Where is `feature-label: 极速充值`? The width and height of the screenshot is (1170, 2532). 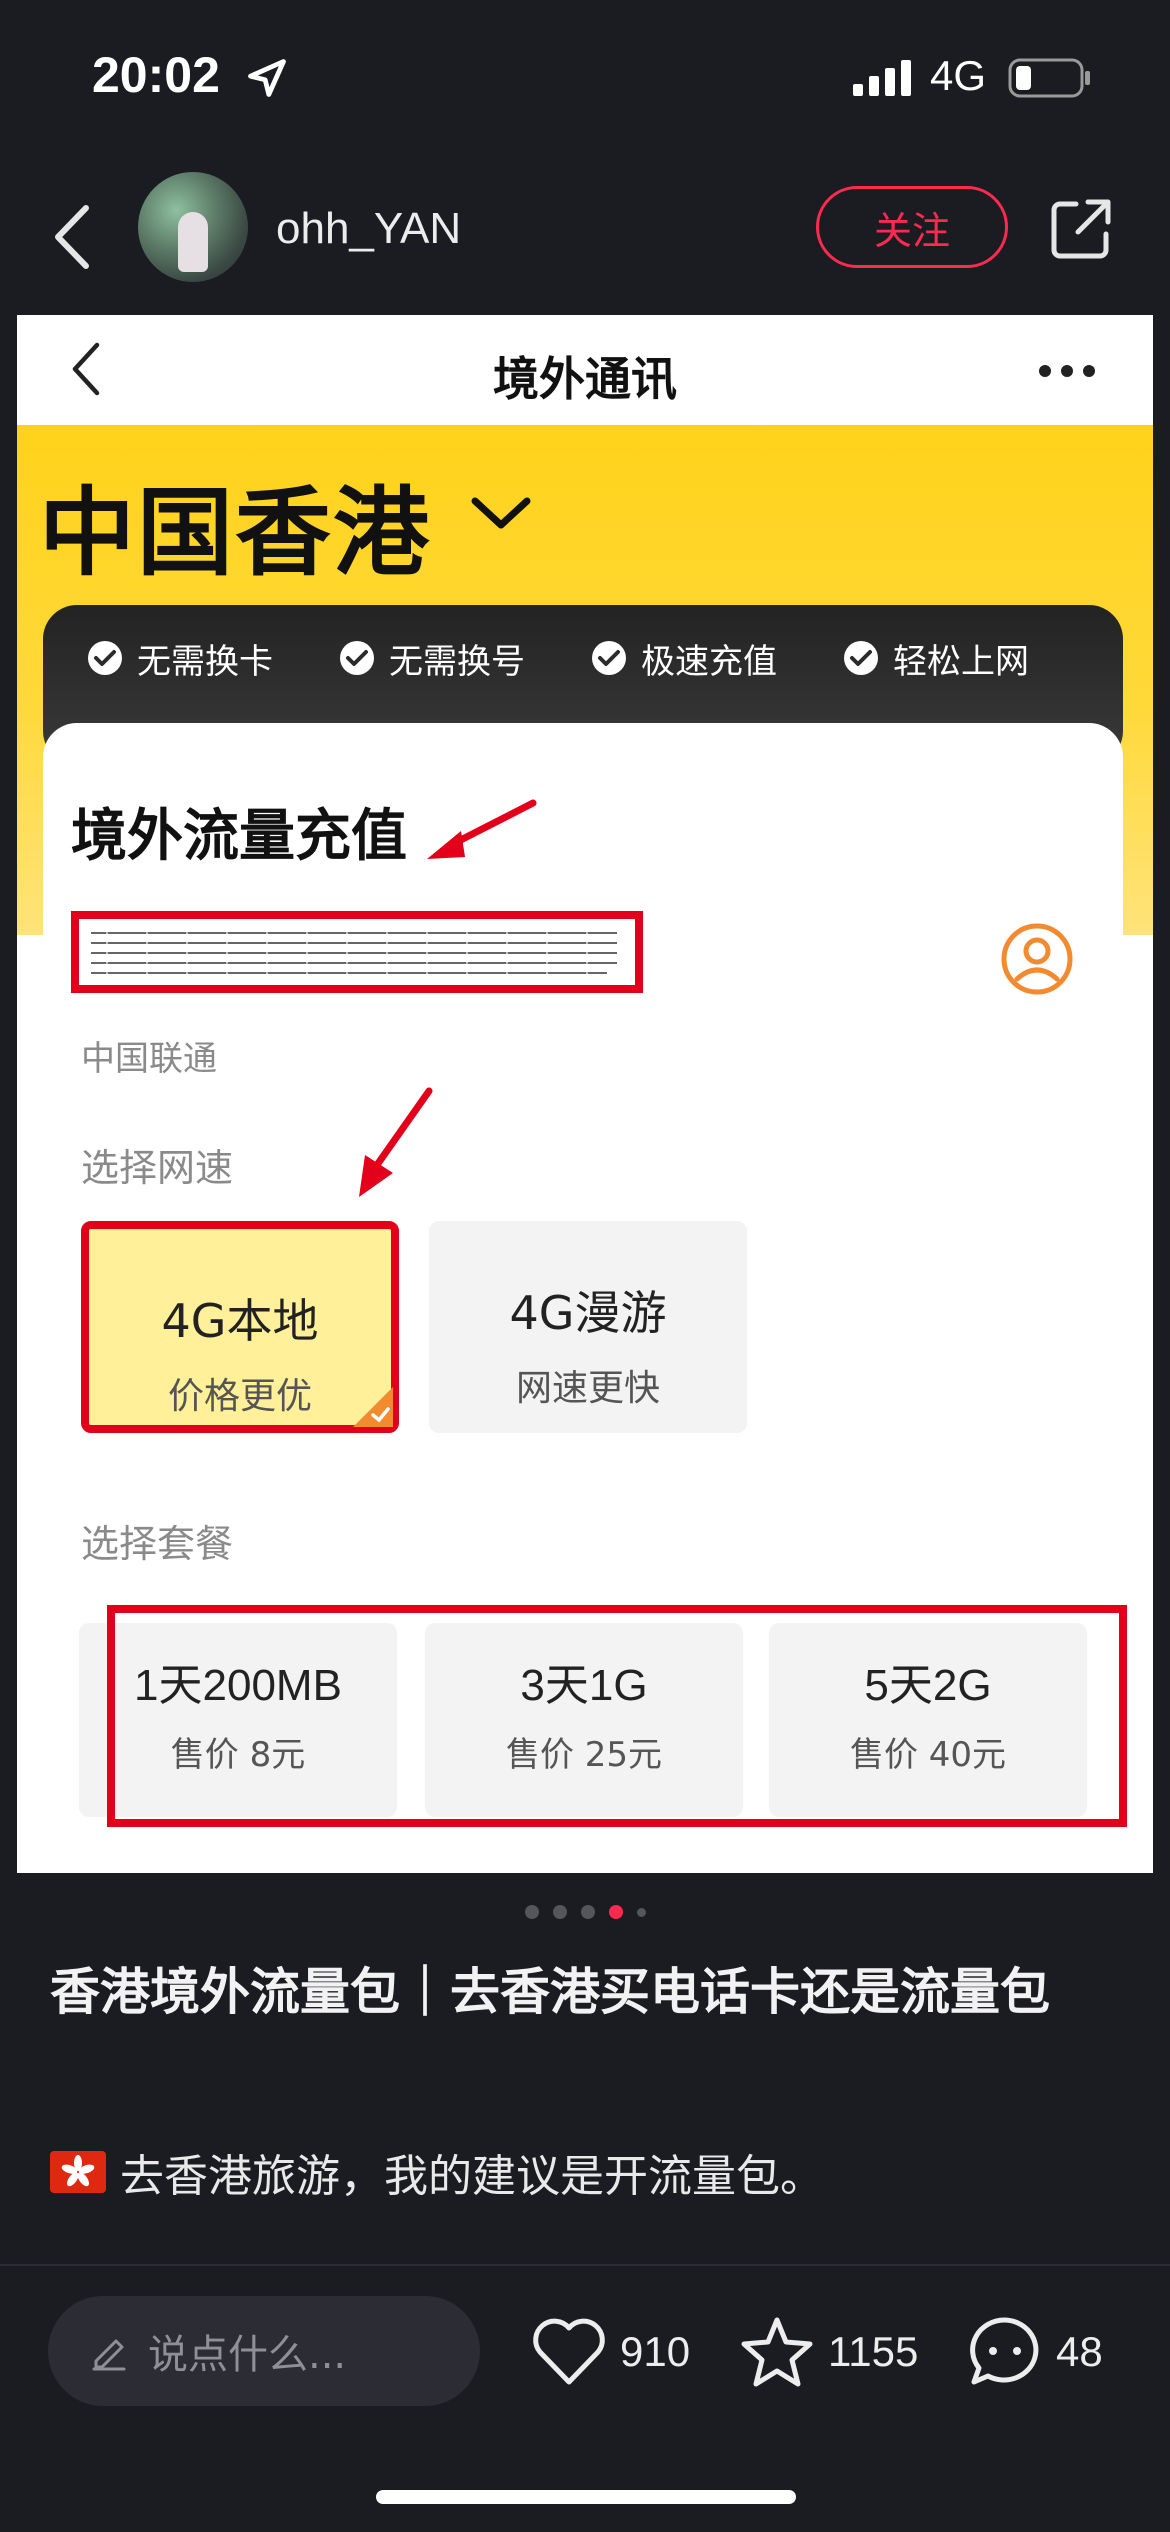 feature-label: 极速充值 is located at coordinates (709, 661).